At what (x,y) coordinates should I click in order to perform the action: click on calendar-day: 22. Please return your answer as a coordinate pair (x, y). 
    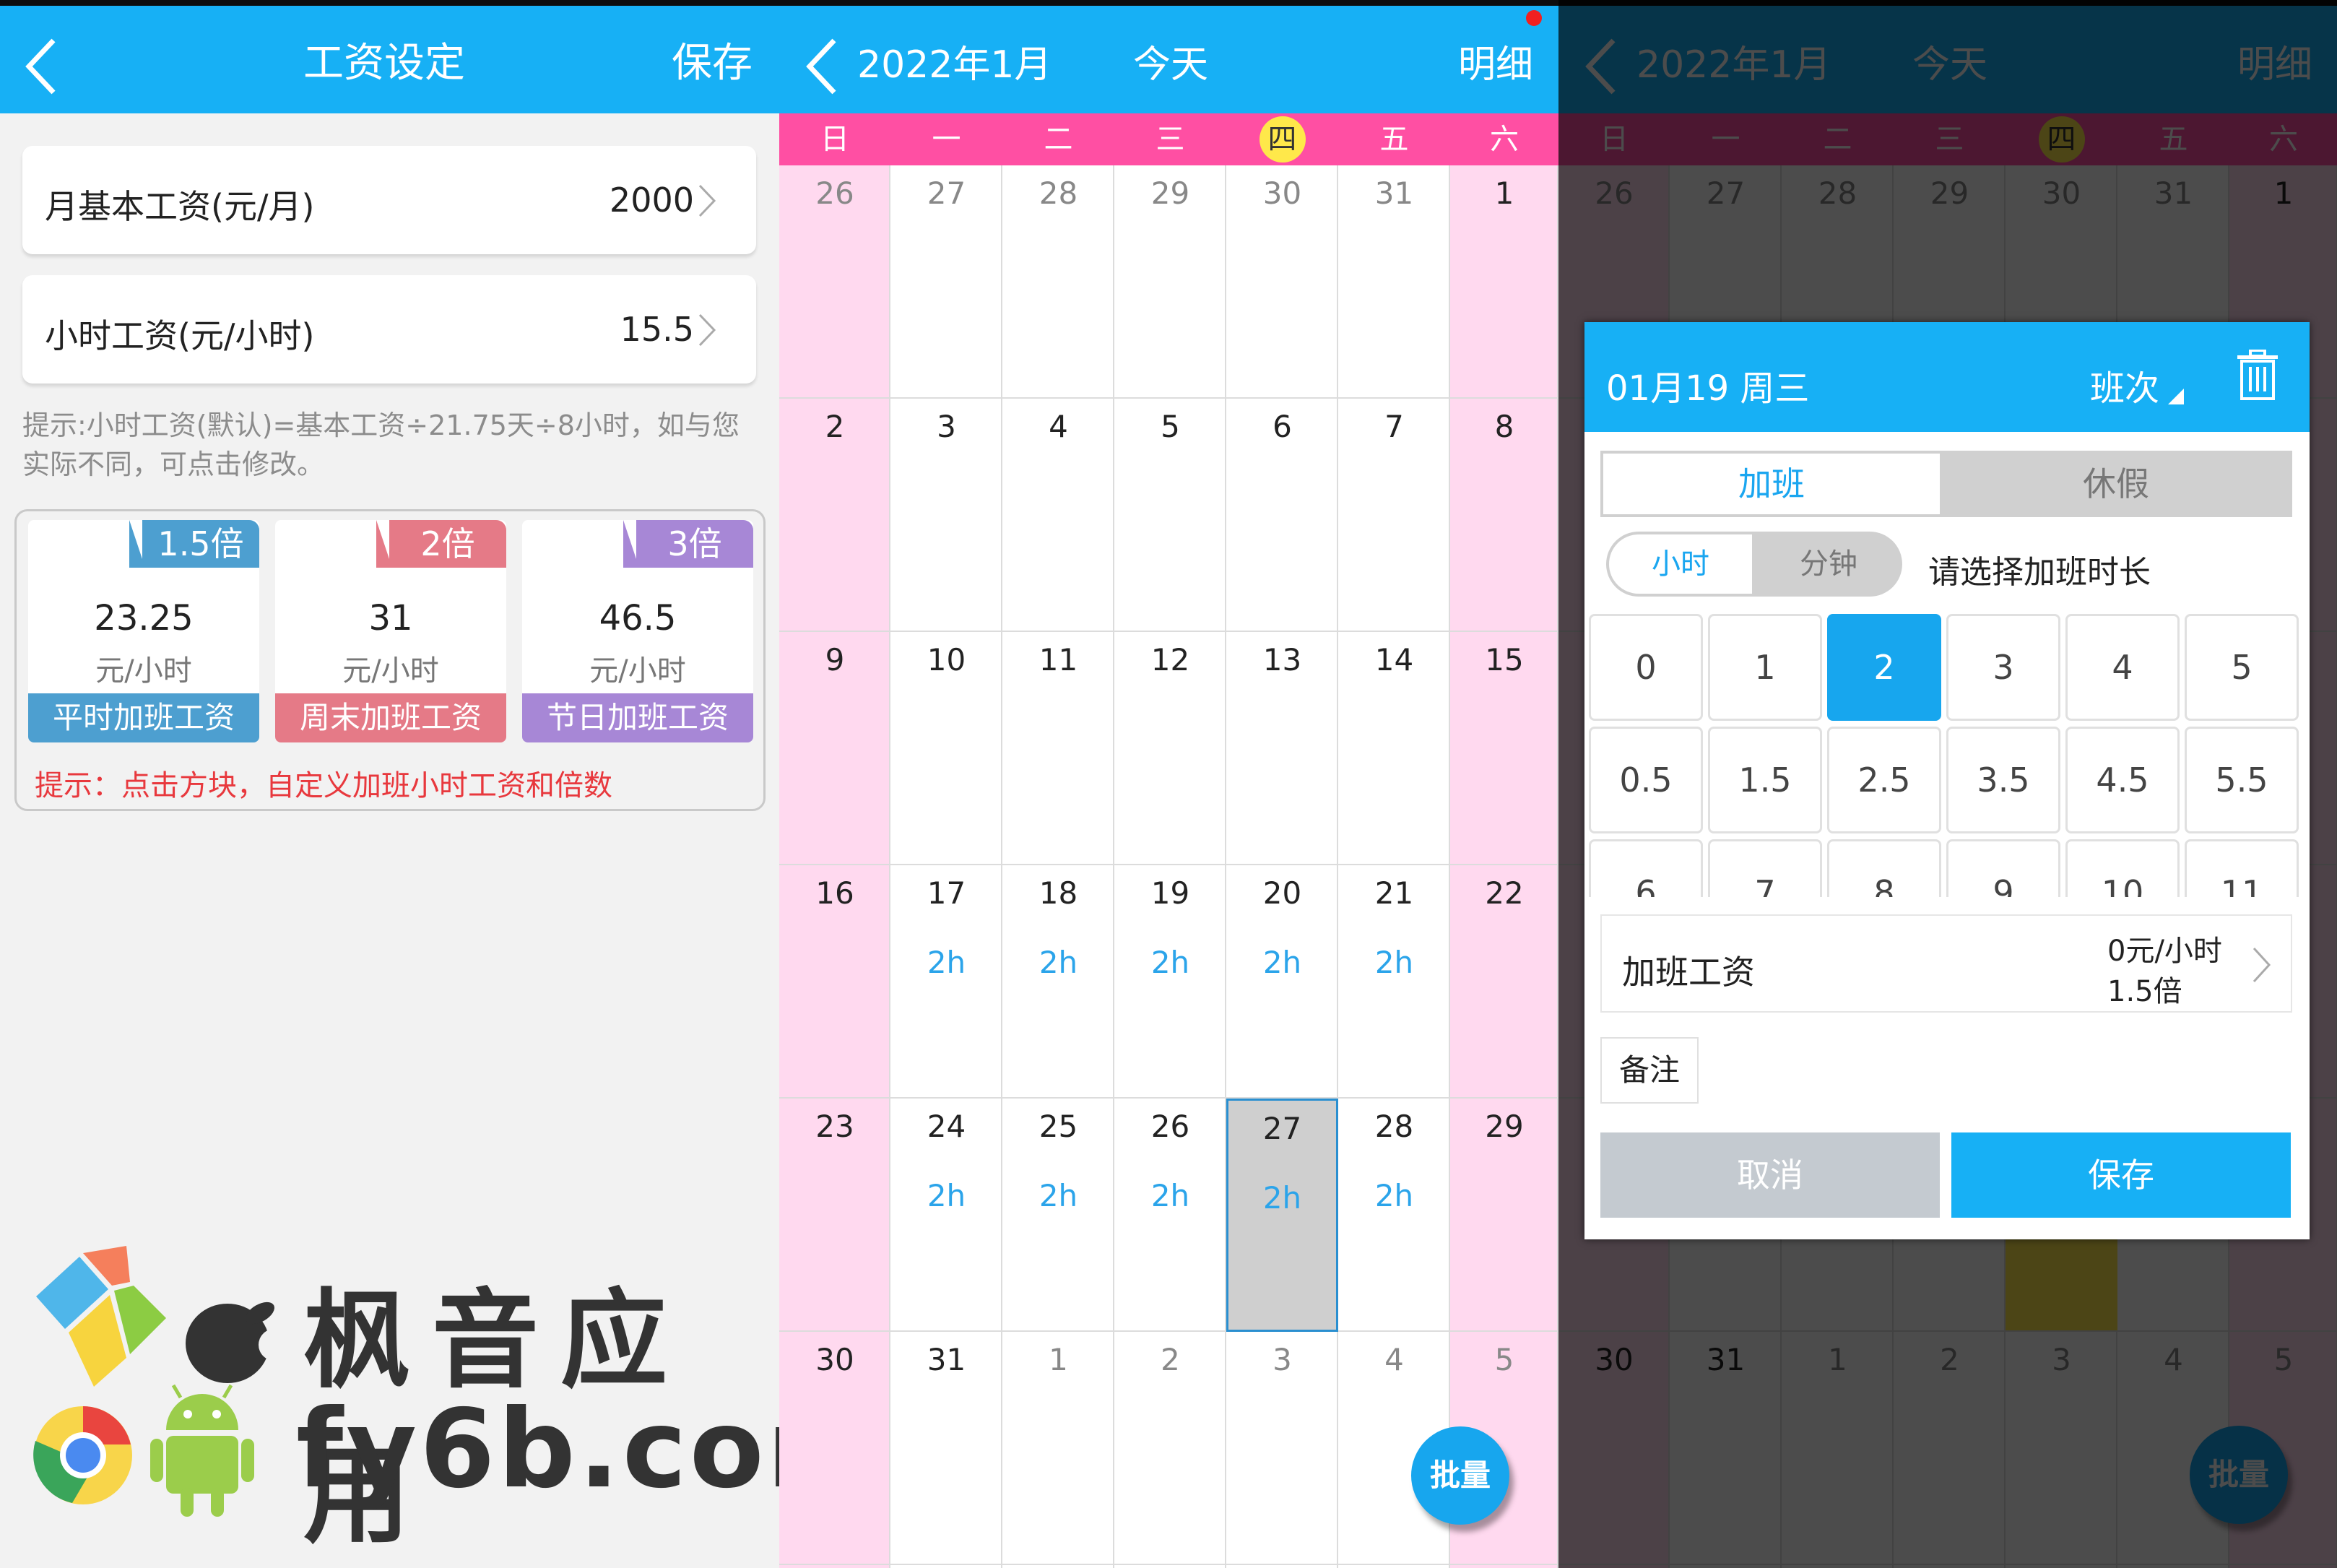
    Looking at the image, I should click on (1504, 982).